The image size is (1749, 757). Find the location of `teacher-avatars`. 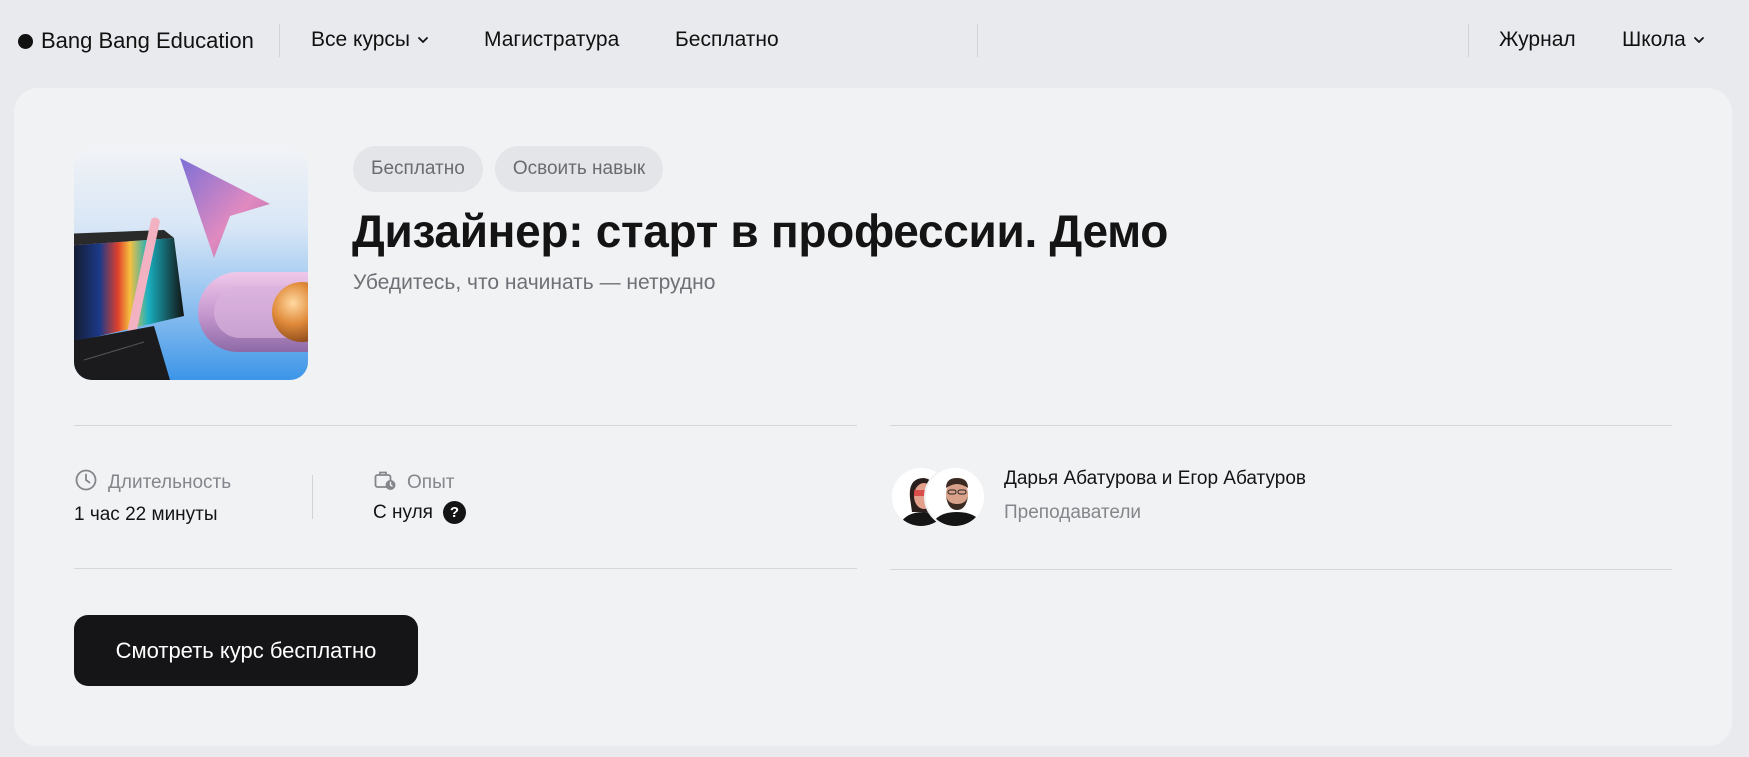

teacher-avatars is located at coordinates (940, 497).